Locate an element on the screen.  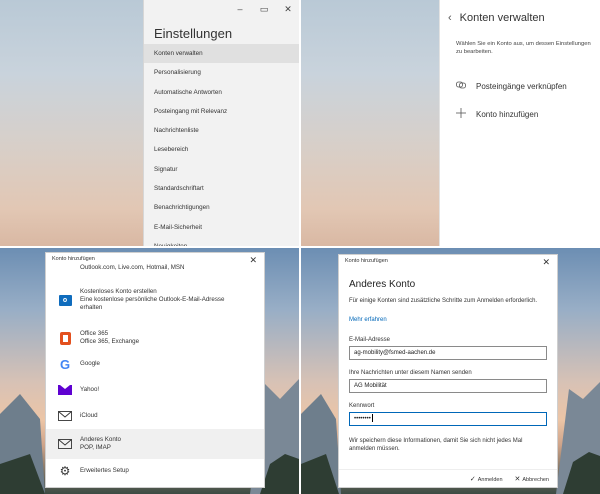
maximize-button: ▭ is located at coordinates (264, 9).